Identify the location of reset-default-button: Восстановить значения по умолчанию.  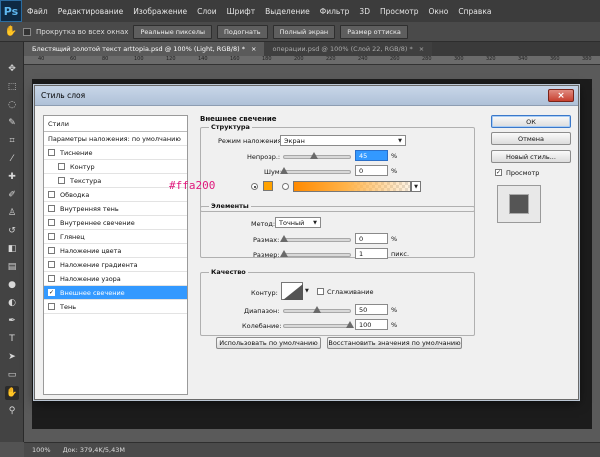
(394, 343).